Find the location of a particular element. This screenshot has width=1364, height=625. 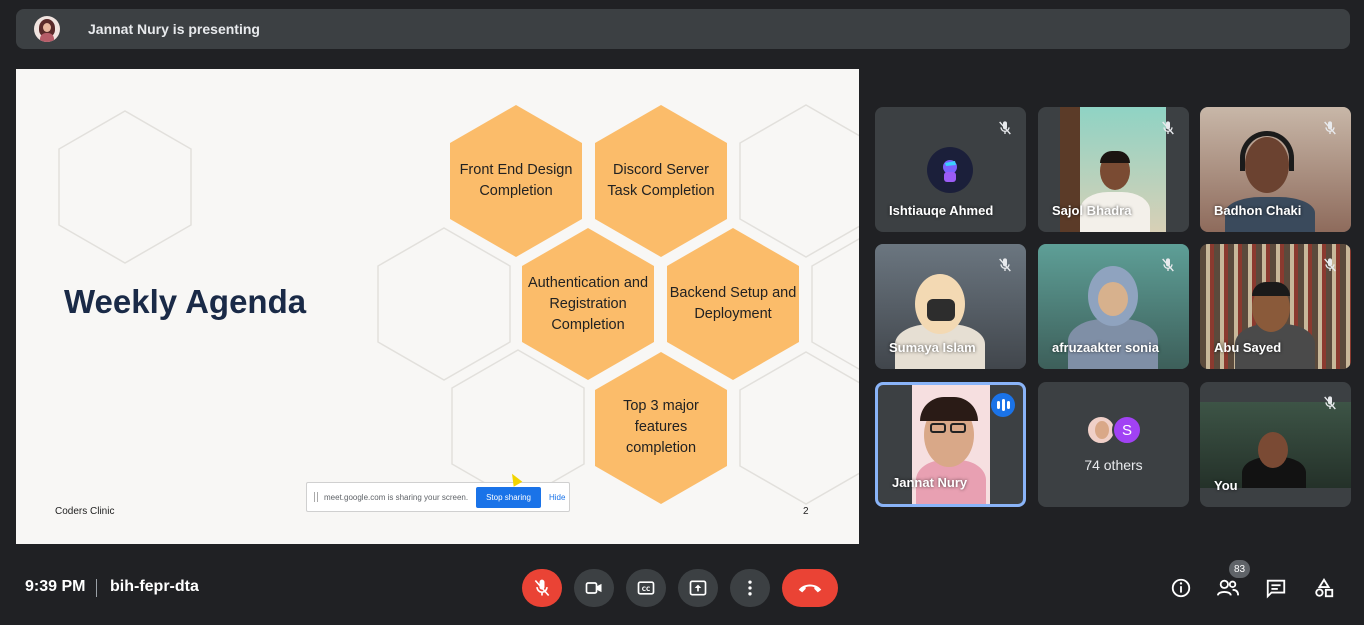

divider is located at coordinates (96, 588).